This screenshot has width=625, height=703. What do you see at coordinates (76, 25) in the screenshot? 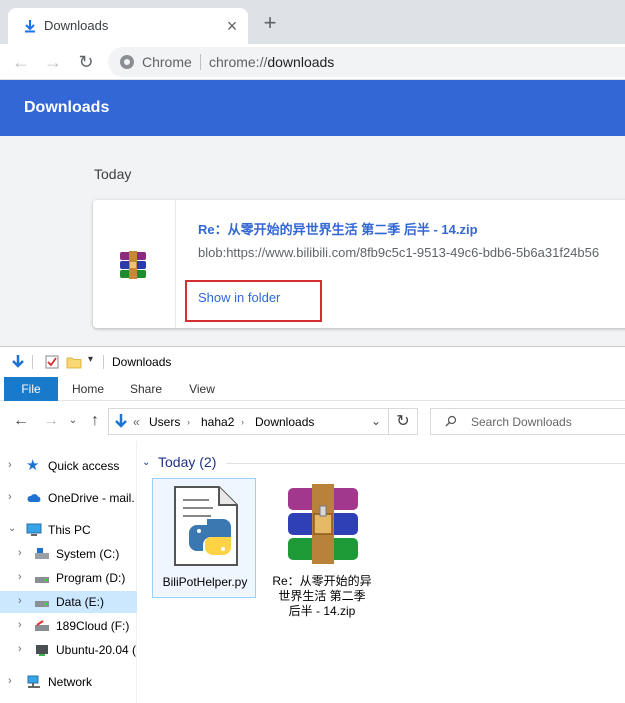
I see `tab-title: Downloads` at bounding box center [76, 25].